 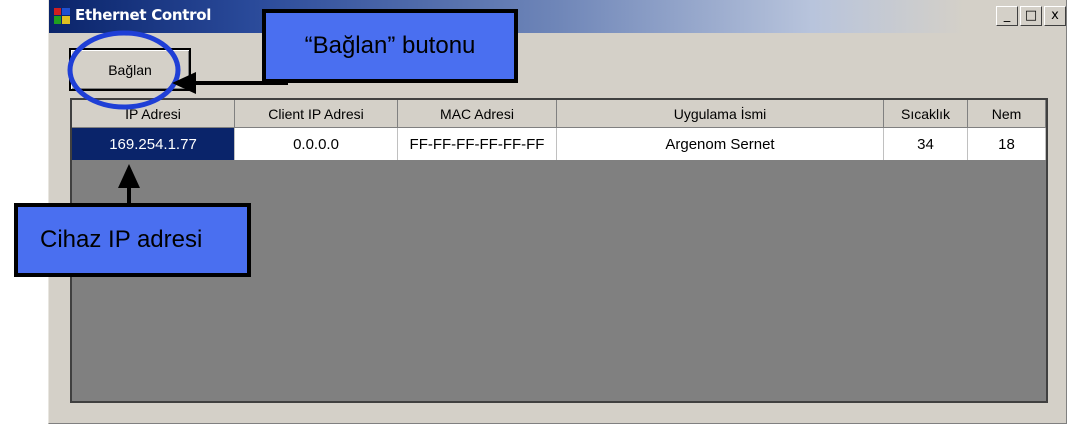 What do you see at coordinates (316, 144) in the screenshot?
I see `cell-client-ip: 0.0.0.0` at bounding box center [316, 144].